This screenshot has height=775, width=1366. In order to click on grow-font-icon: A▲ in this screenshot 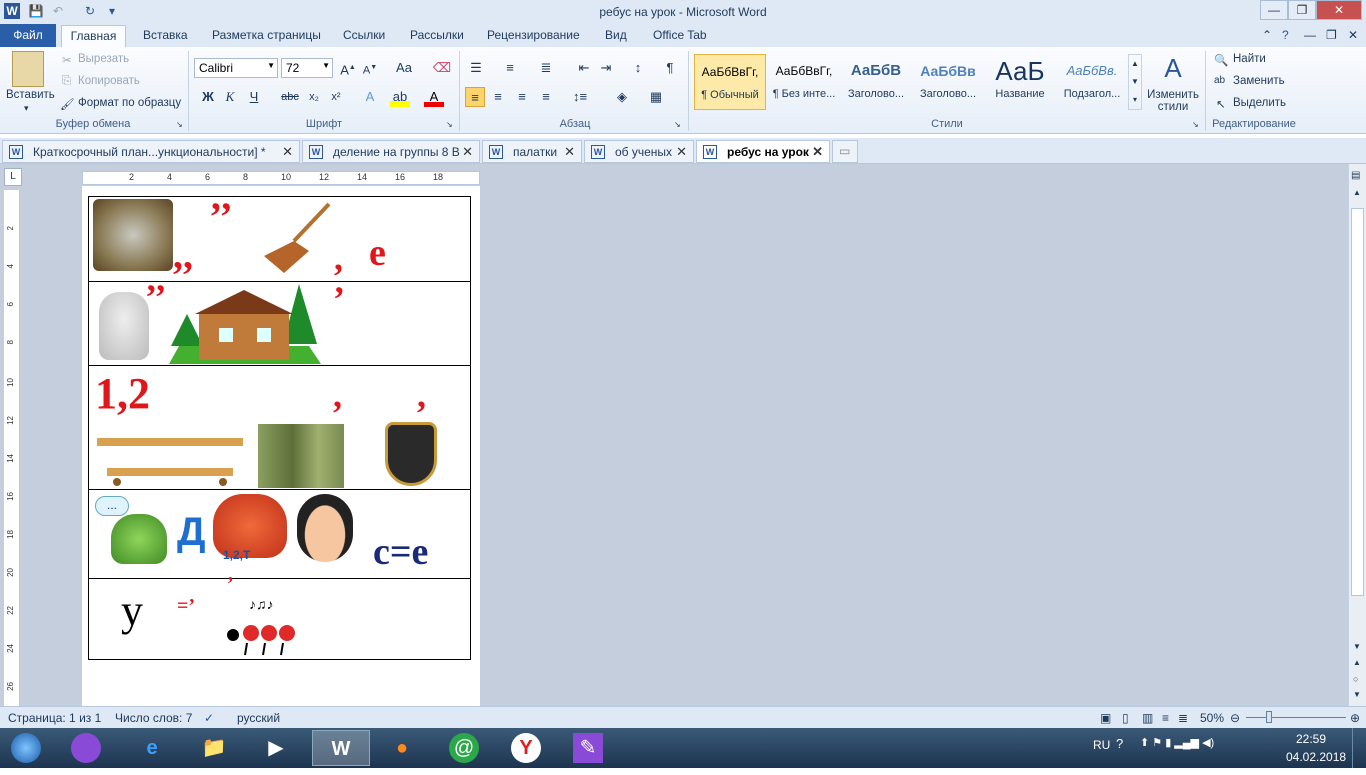, I will do `click(348, 68)`.